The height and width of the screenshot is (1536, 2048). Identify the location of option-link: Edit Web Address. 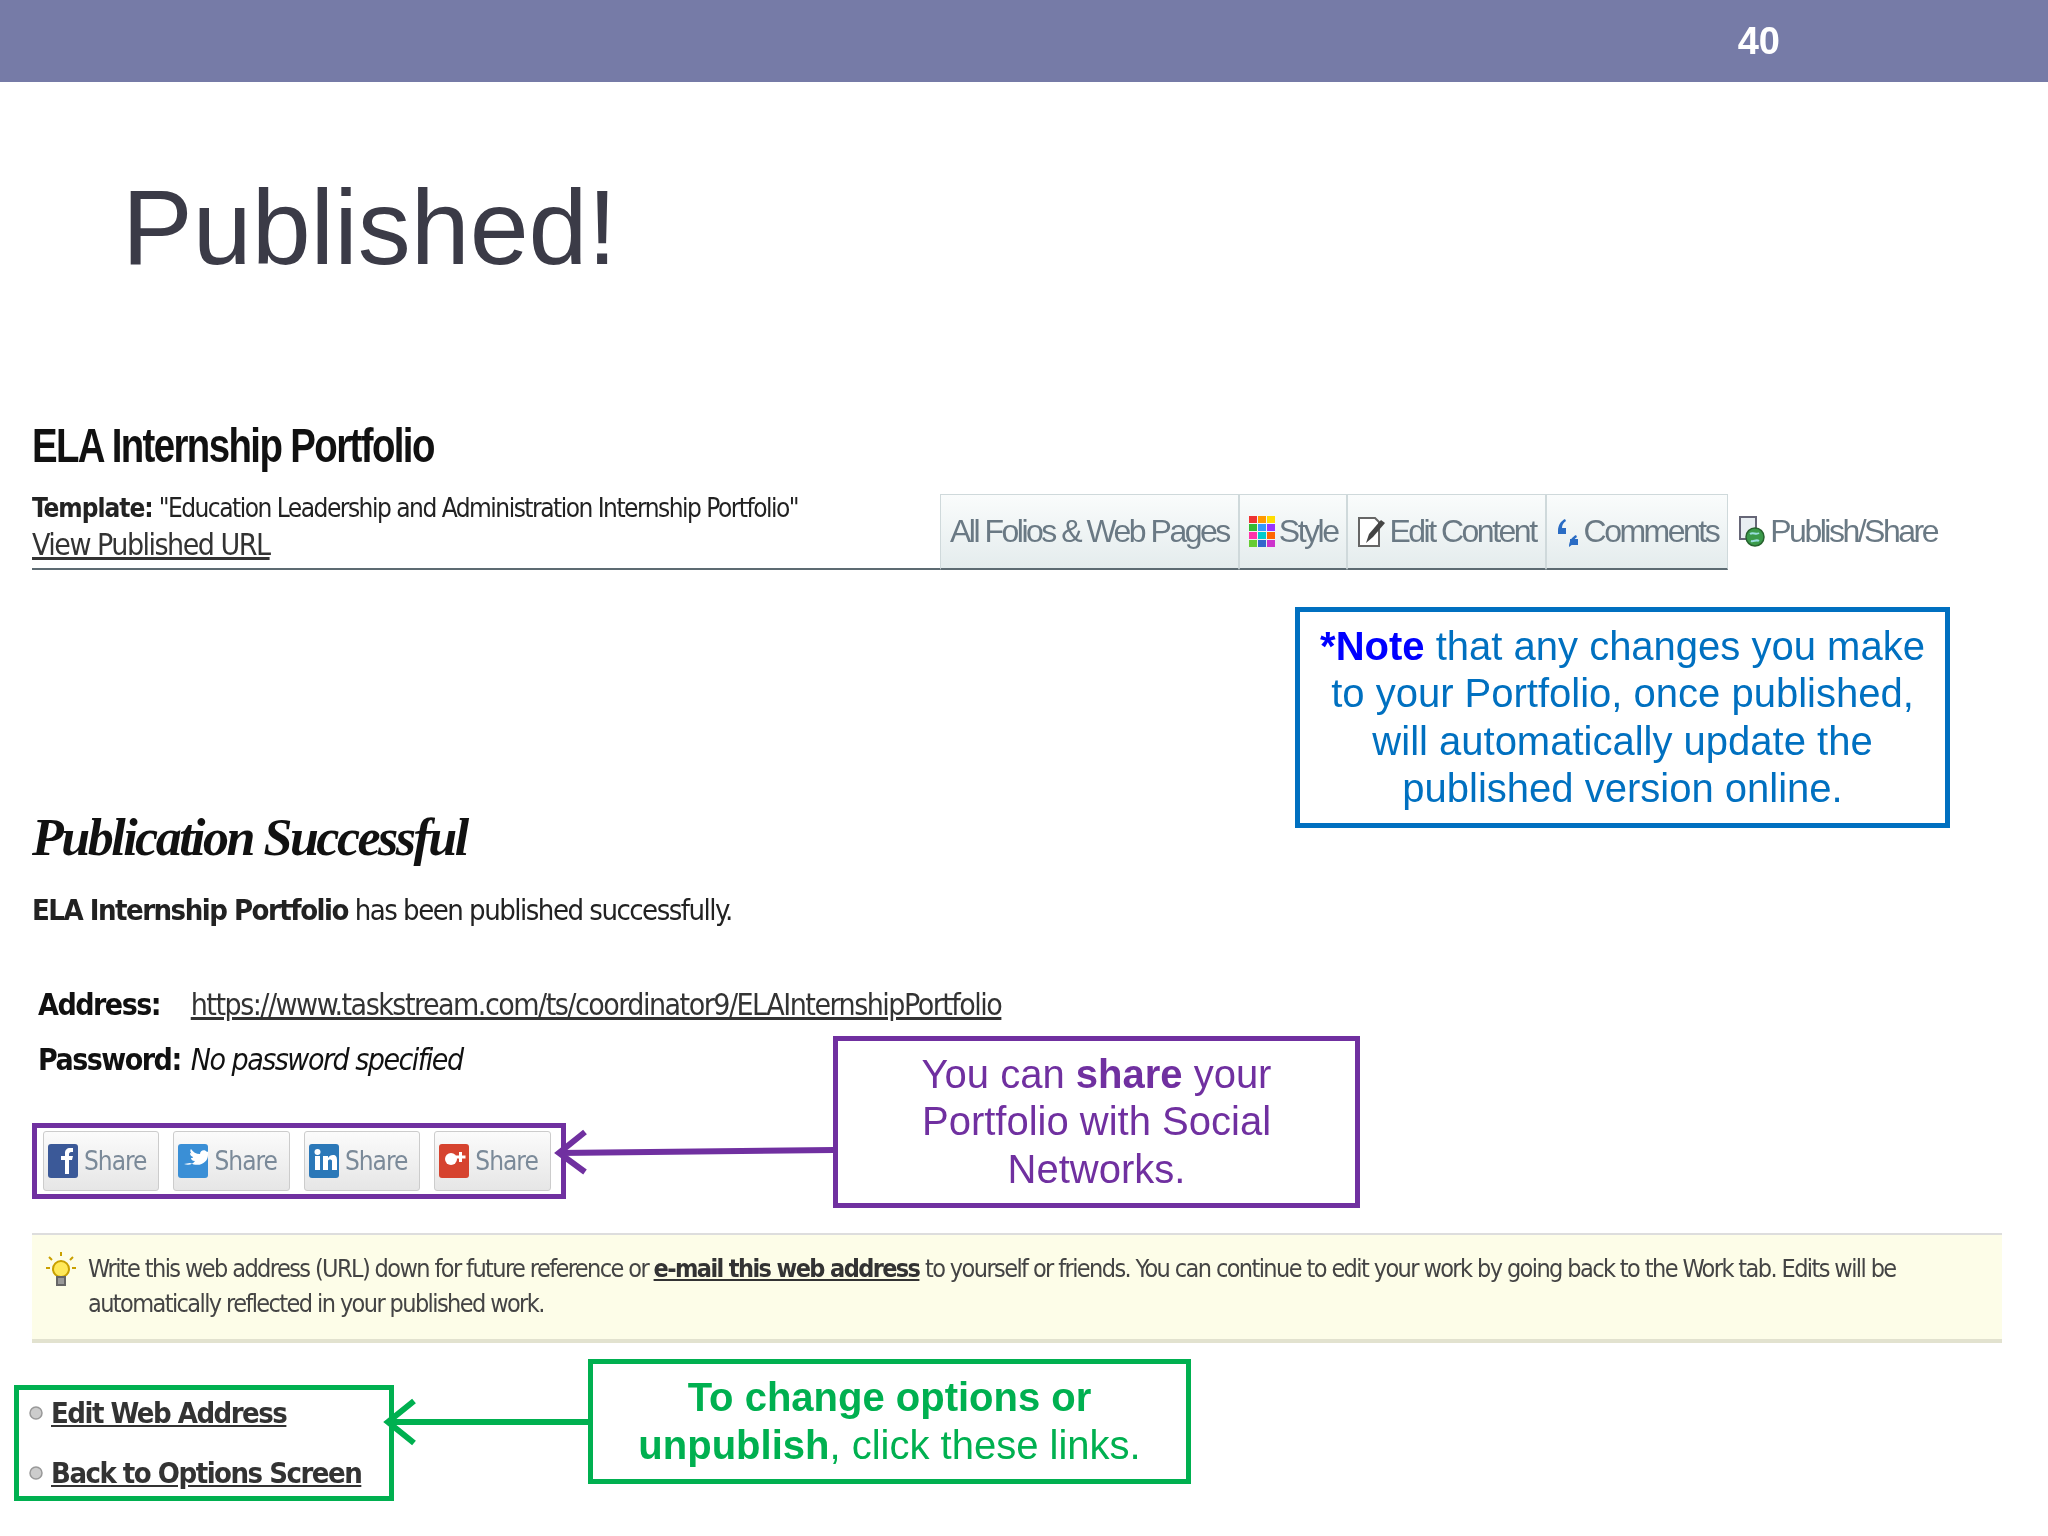
(169, 1413).